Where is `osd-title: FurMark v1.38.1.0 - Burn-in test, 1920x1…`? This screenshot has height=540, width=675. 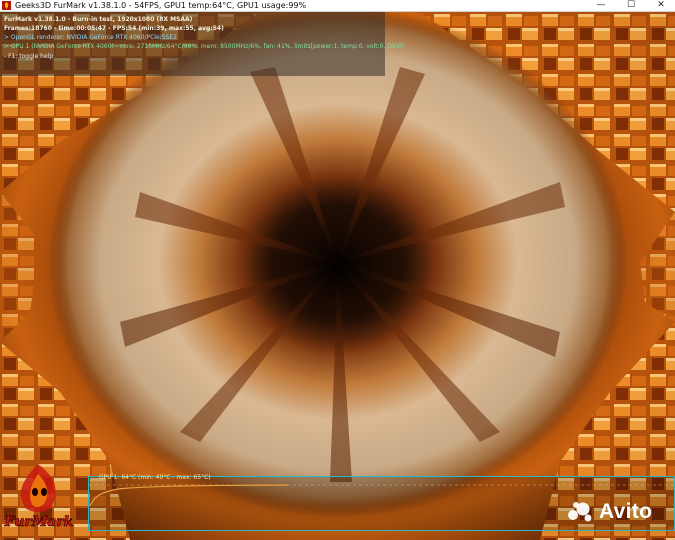 osd-title: FurMark v1.38.1.0 - Burn-in test, 1920x1… is located at coordinates (98, 19).